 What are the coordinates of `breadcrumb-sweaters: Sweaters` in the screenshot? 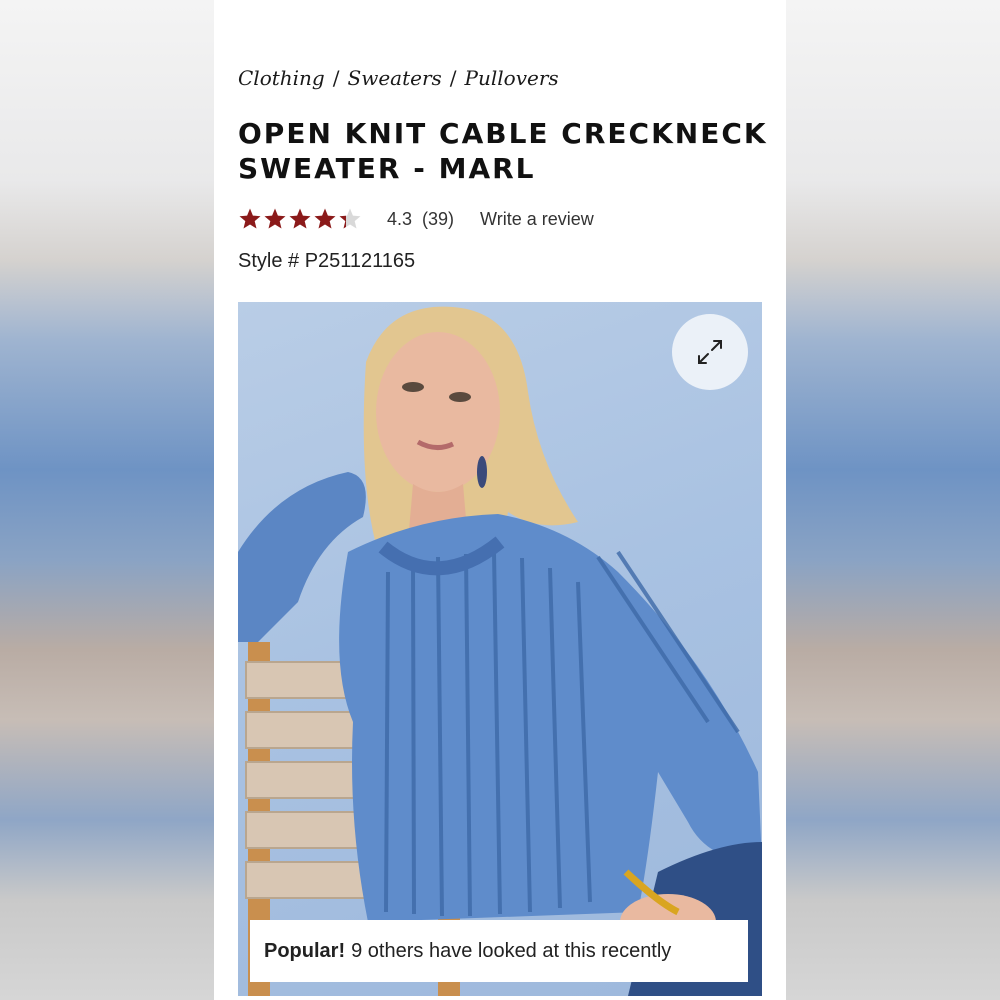 It's located at (395, 78).